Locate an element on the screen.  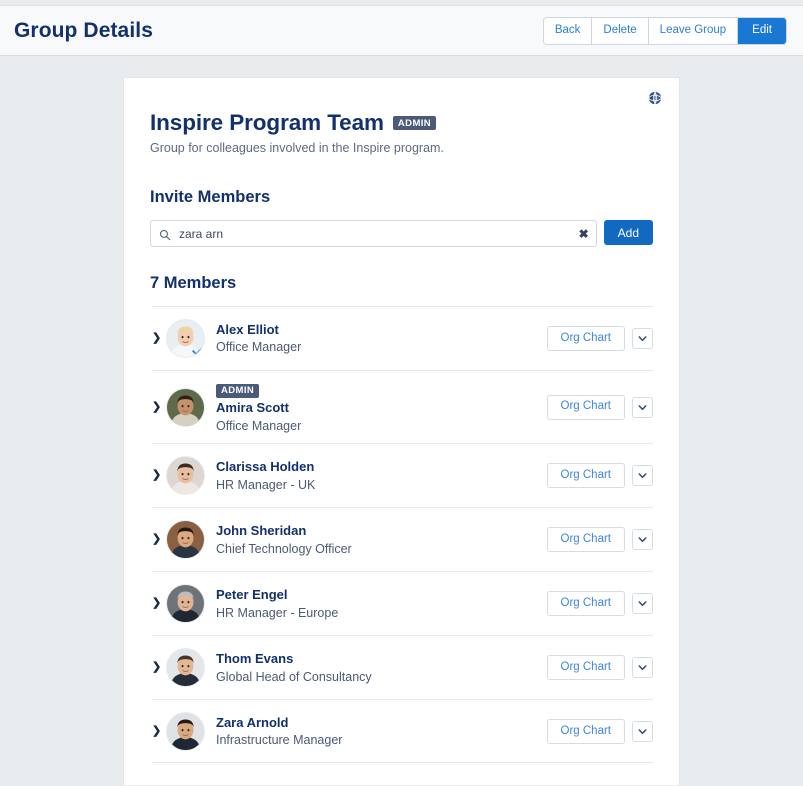
invite-search-input is located at coordinates (373, 233).